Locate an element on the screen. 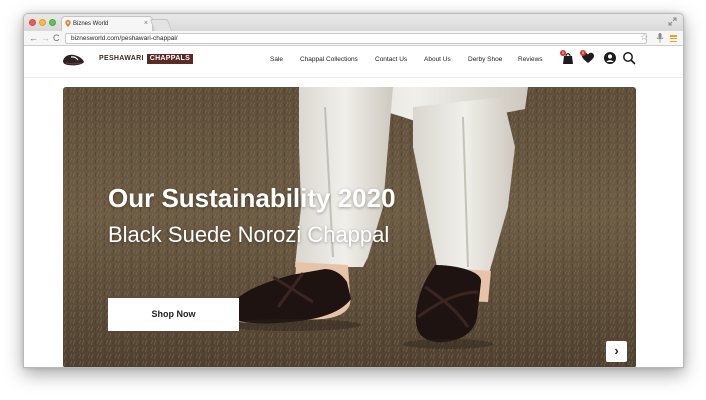  forward-arrow-icon: → is located at coordinates (45, 38).